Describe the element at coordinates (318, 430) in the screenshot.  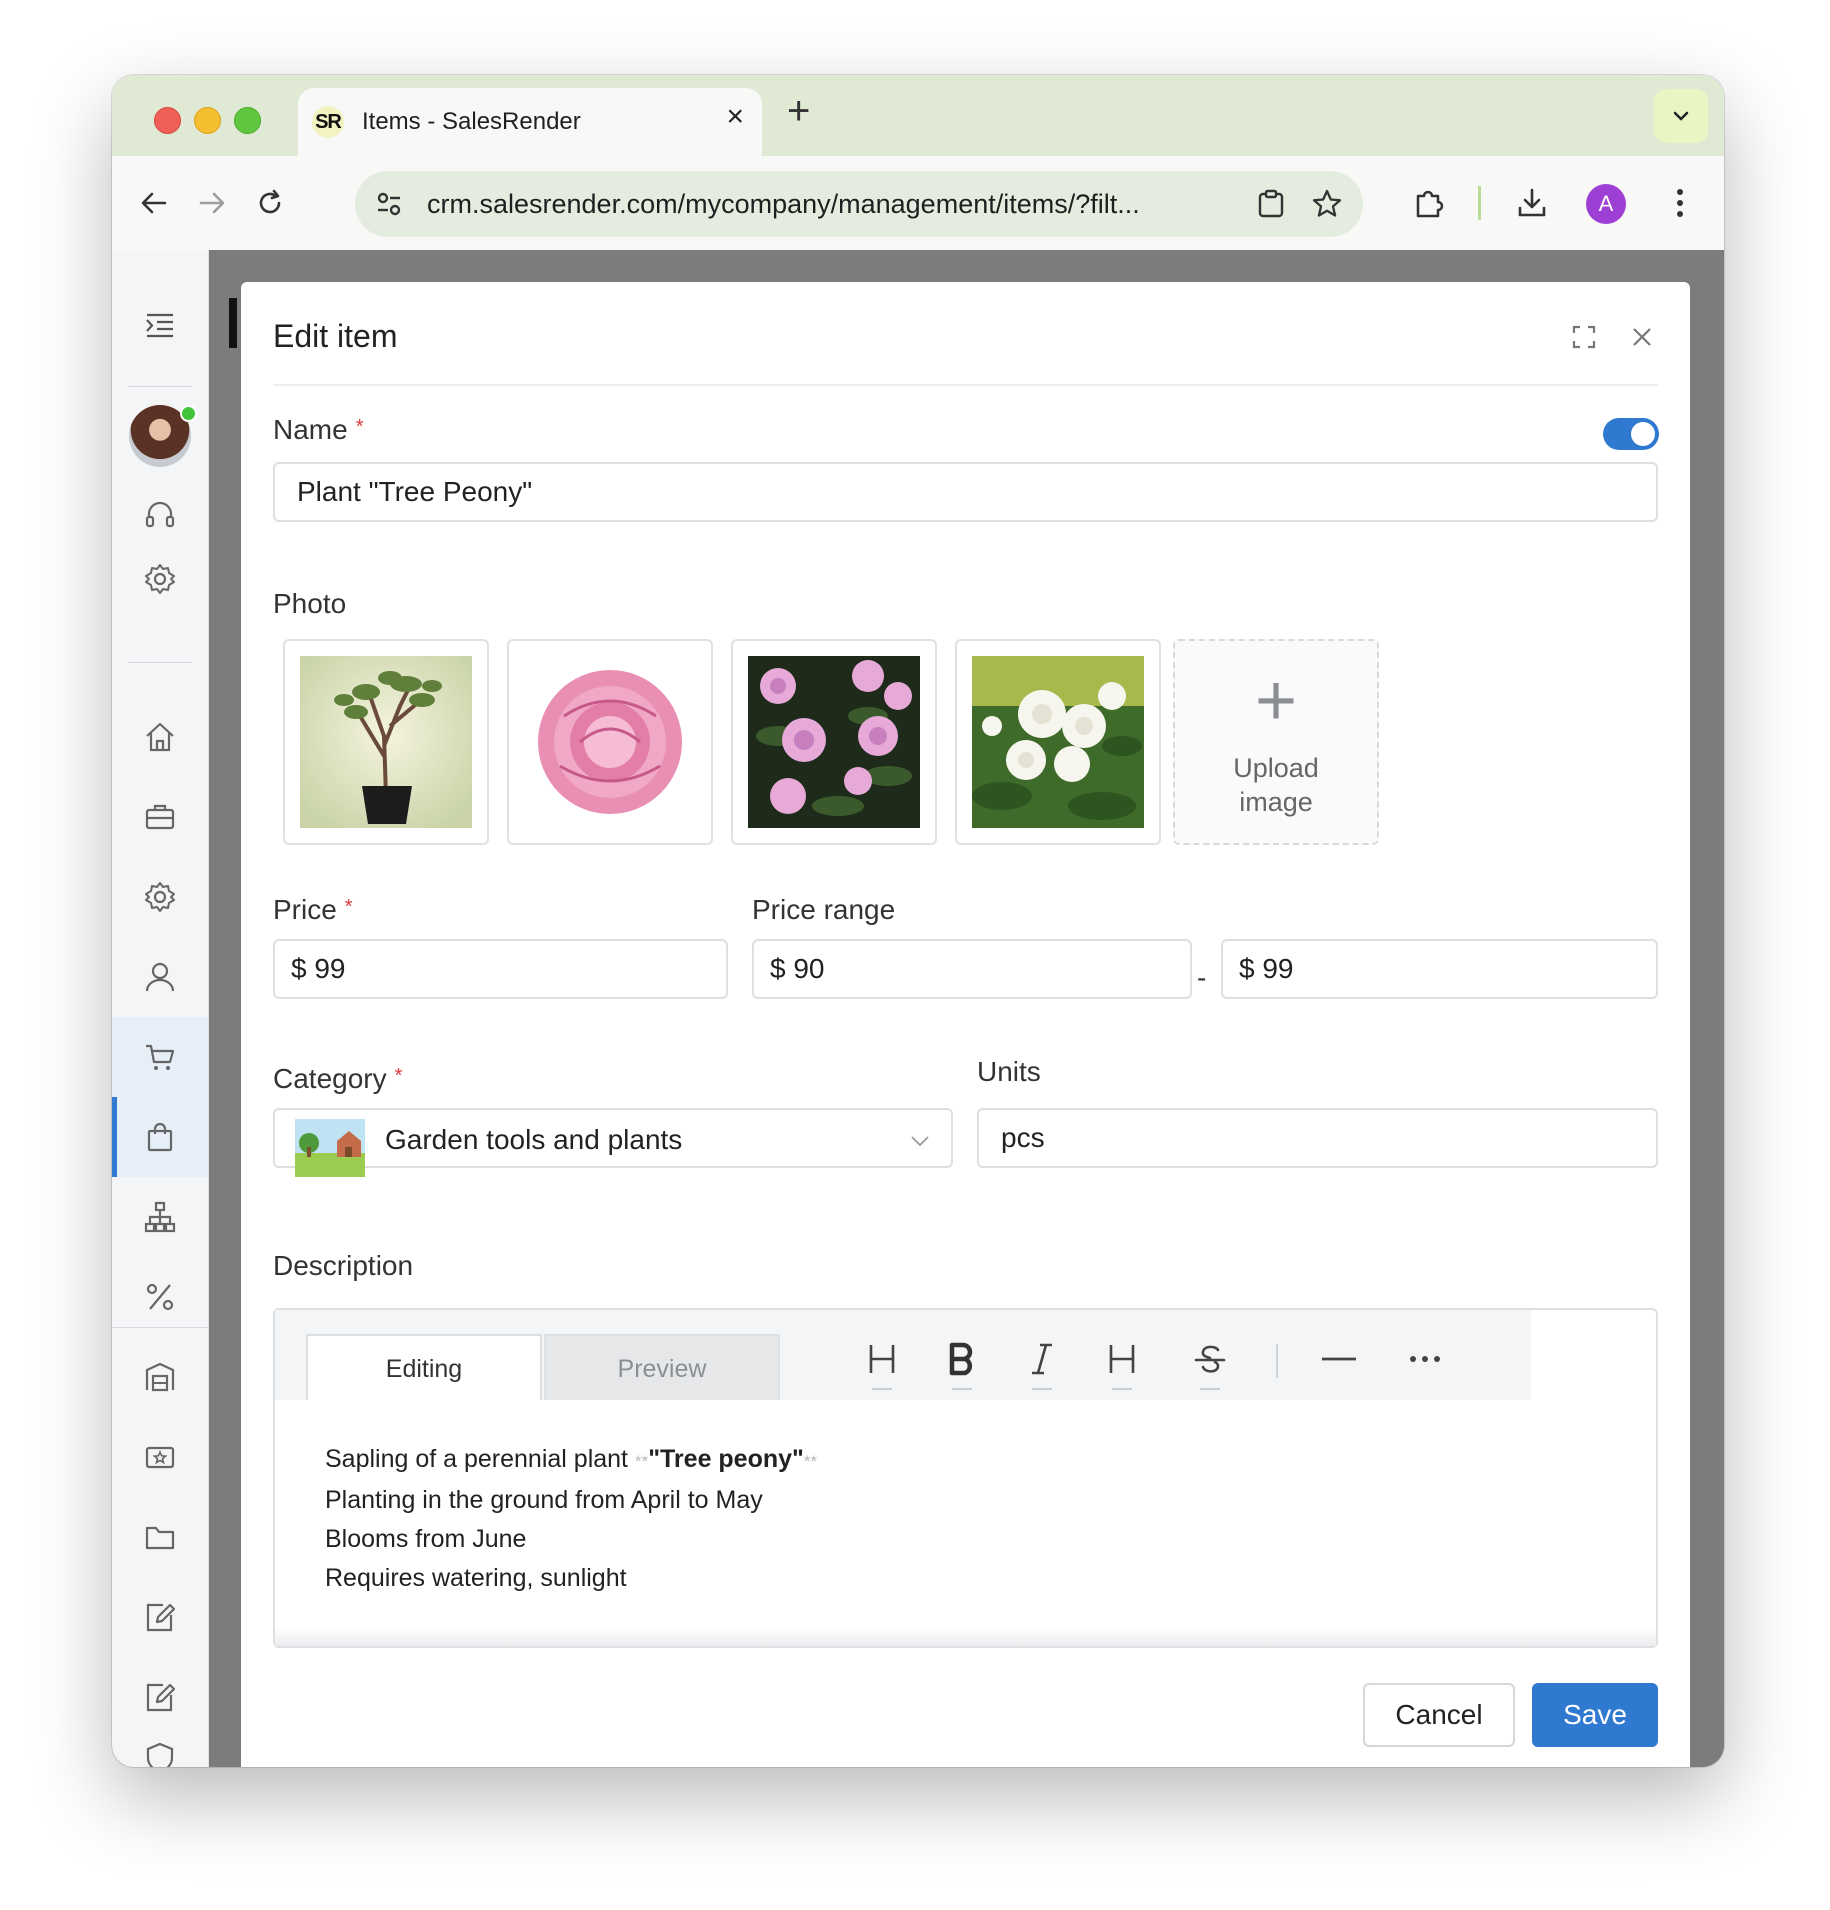
I see `name-label: Name *` at that location.